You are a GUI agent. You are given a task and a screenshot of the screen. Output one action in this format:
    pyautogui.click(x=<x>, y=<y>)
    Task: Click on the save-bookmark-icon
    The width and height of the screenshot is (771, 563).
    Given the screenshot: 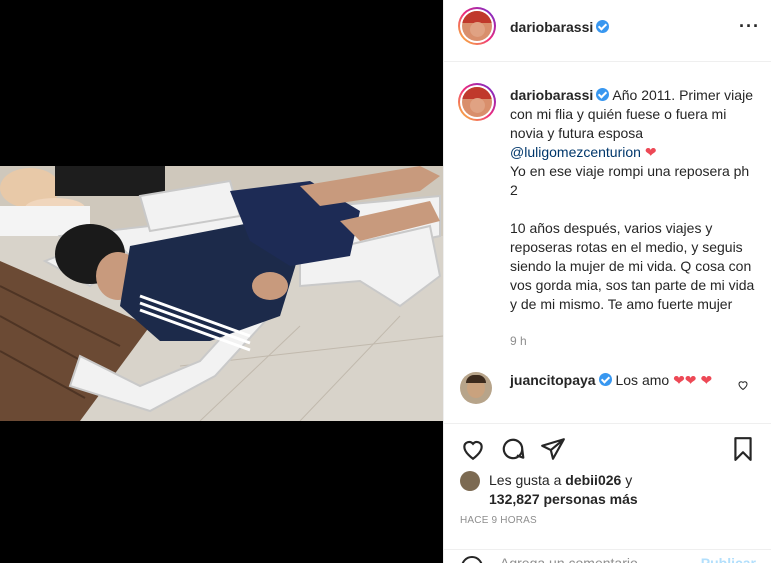 What is the action you would take?
    pyautogui.click(x=743, y=449)
    